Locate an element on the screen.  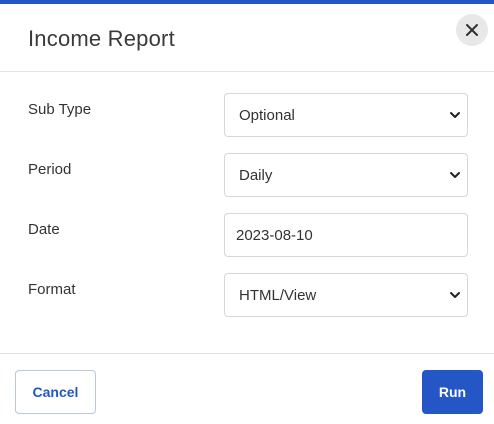
date-value: 2023-08-10 is located at coordinates (274, 235).